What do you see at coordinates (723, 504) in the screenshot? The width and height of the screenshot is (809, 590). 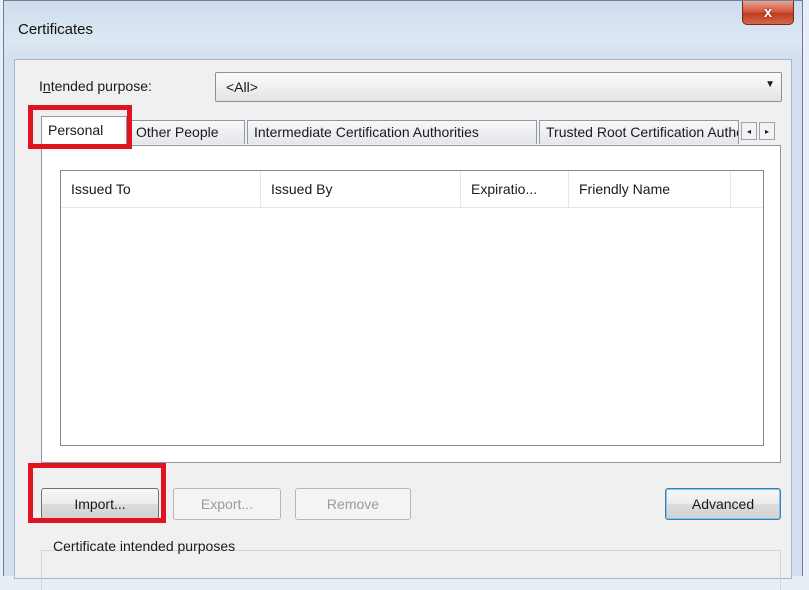 I see `advanced-button: Advanced` at bounding box center [723, 504].